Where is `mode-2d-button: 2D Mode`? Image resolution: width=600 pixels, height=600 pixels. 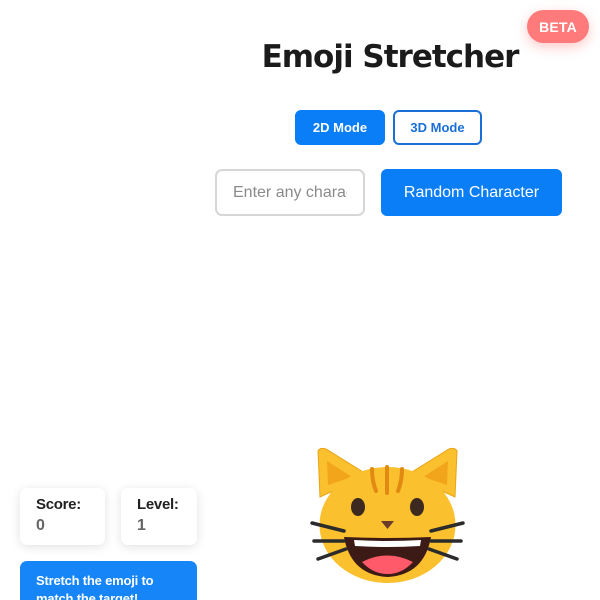 mode-2d-button: 2D Mode is located at coordinates (340, 127).